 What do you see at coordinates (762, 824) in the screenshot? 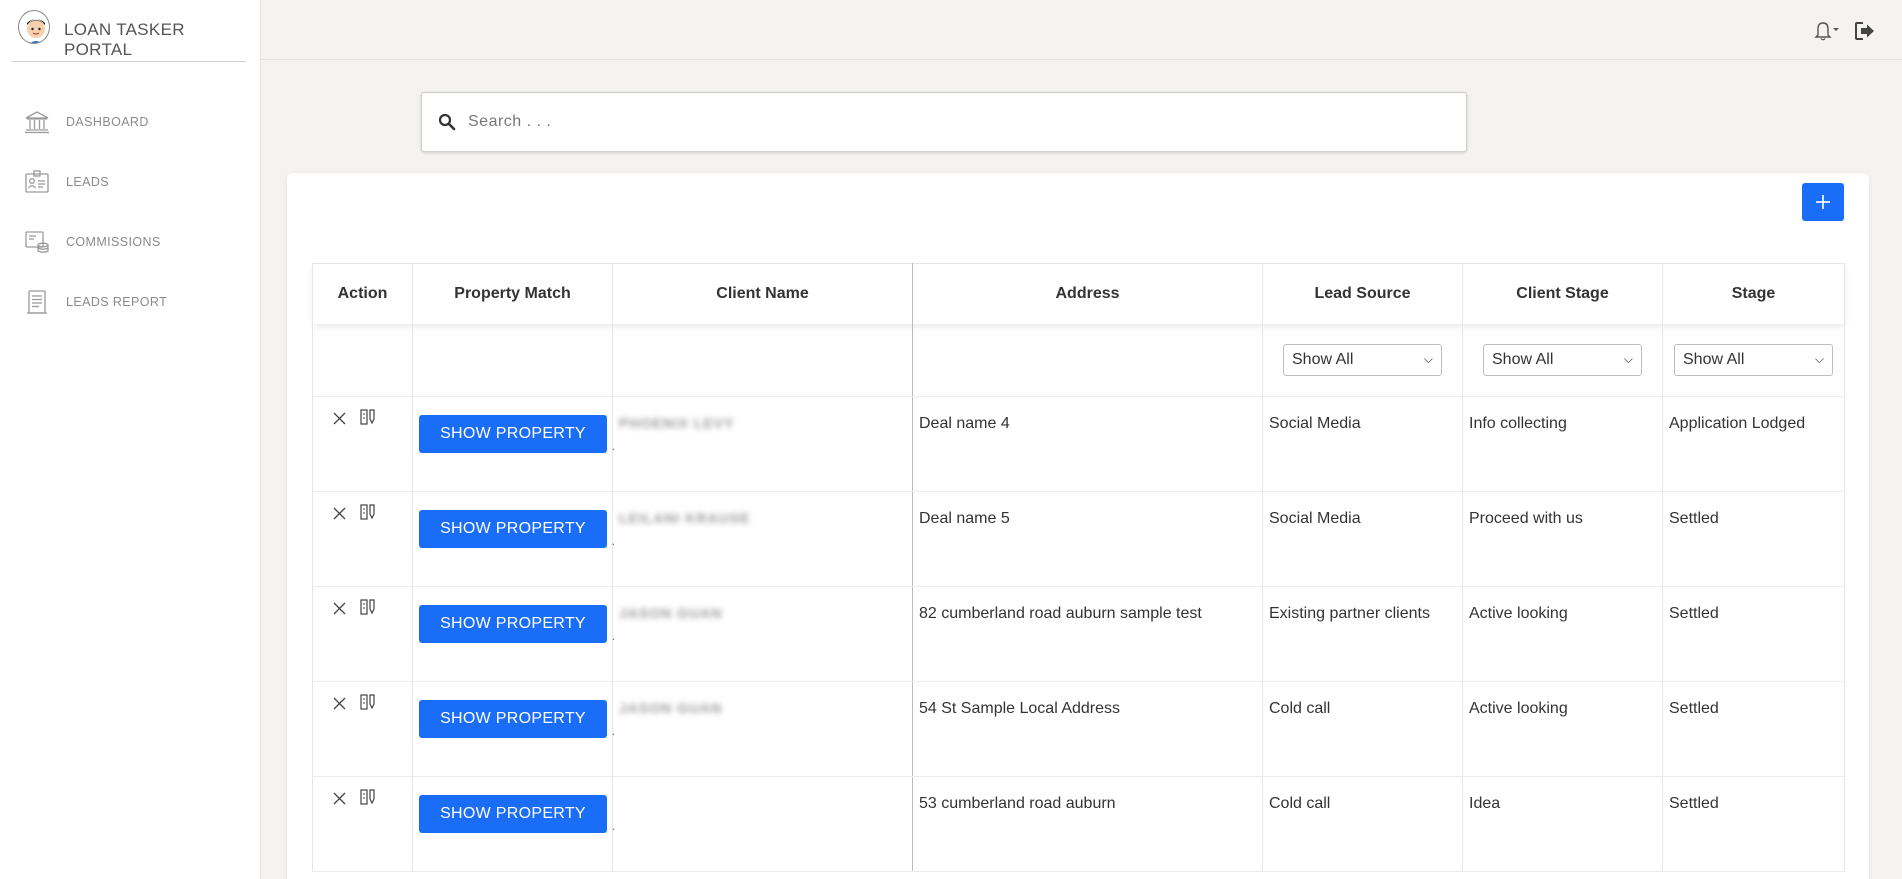
I see `client-name-cell` at bounding box center [762, 824].